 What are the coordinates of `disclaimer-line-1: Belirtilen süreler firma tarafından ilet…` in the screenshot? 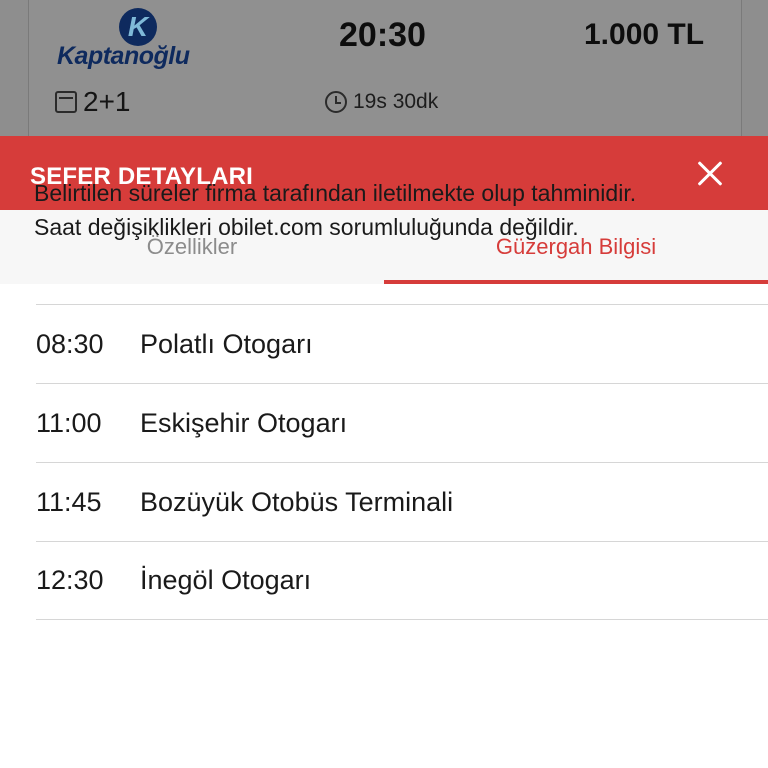 It's located at (335, 193).